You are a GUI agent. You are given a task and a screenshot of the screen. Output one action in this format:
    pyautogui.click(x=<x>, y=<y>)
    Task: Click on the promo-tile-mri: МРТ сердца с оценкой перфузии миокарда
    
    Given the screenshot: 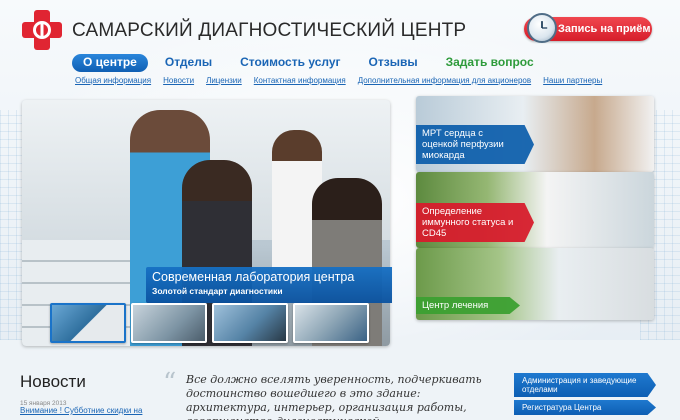 What is the action you would take?
    pyautogui.click(x=535, y=134)
    